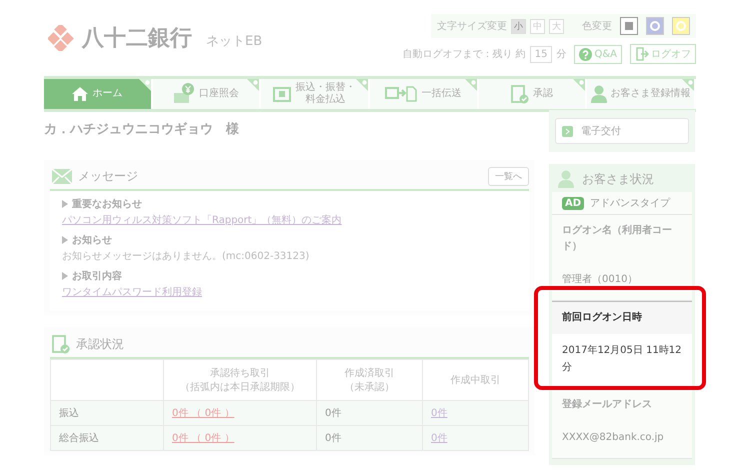 The width and height of the screenshot is (740, 470). I want to click on minutes-remaining: 15, so click(541, 54).